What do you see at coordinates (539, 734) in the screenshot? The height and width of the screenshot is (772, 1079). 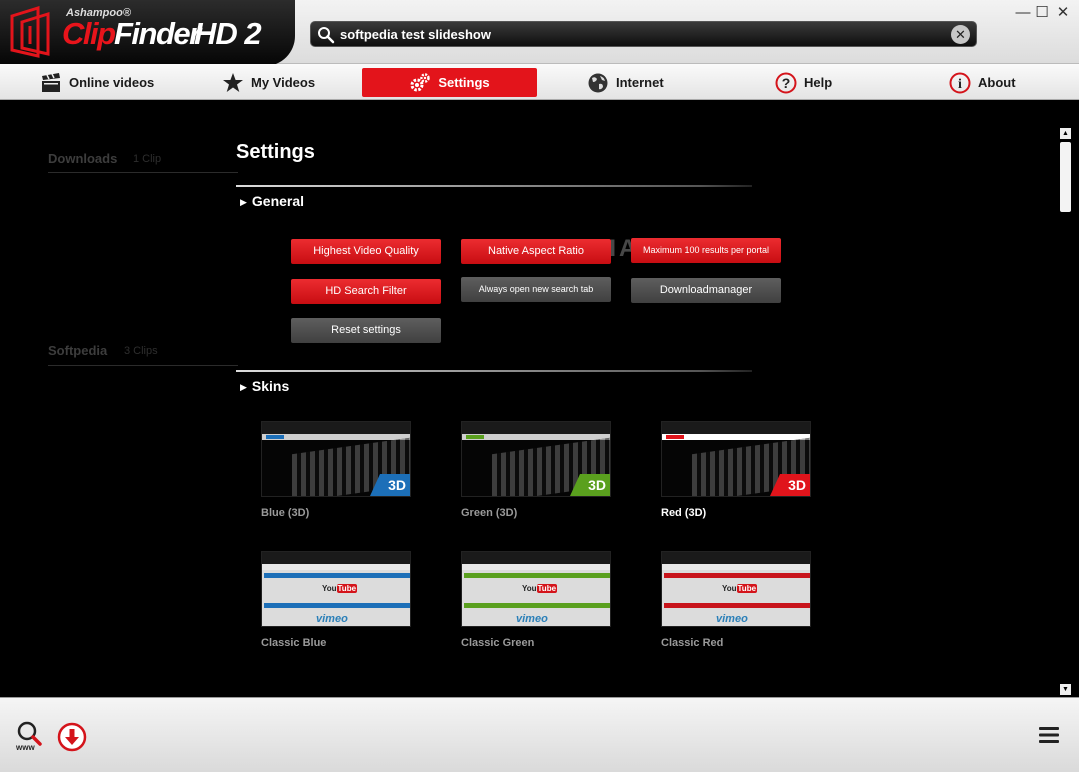 I see `bottom-toolbar: www` at bounding box center [539, 734].